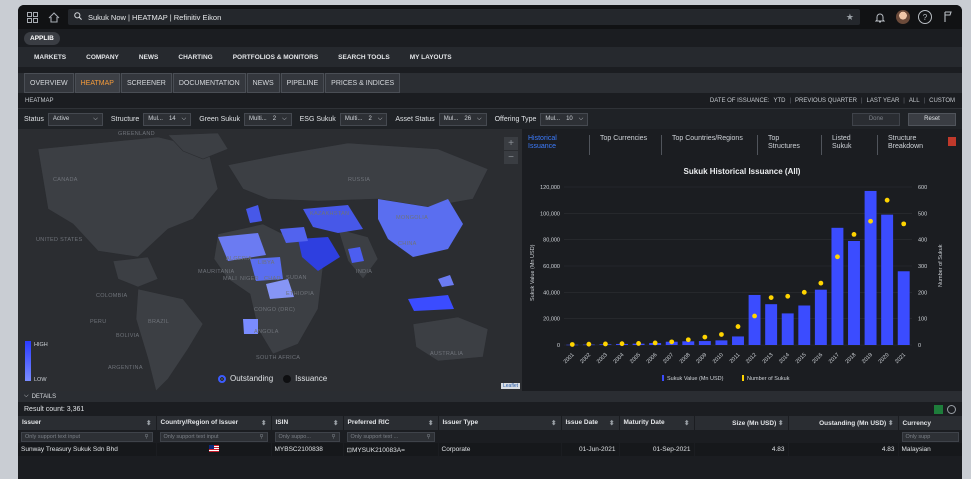 This screenshot has width=971, height=479. Describe the element at coordinates (333, 436) in the screenshot. I see `search-icon: ⚲` at that location.